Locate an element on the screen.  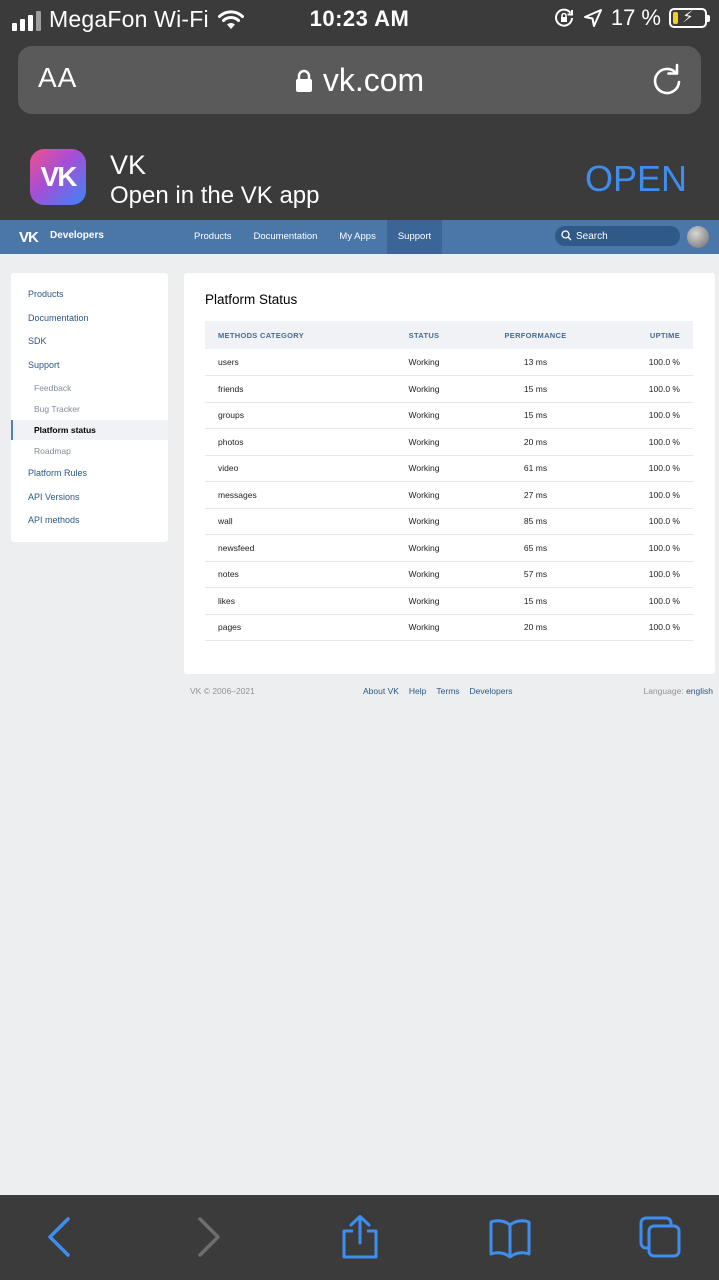
row-category: newsfeed is located at coordinates (285, 548).